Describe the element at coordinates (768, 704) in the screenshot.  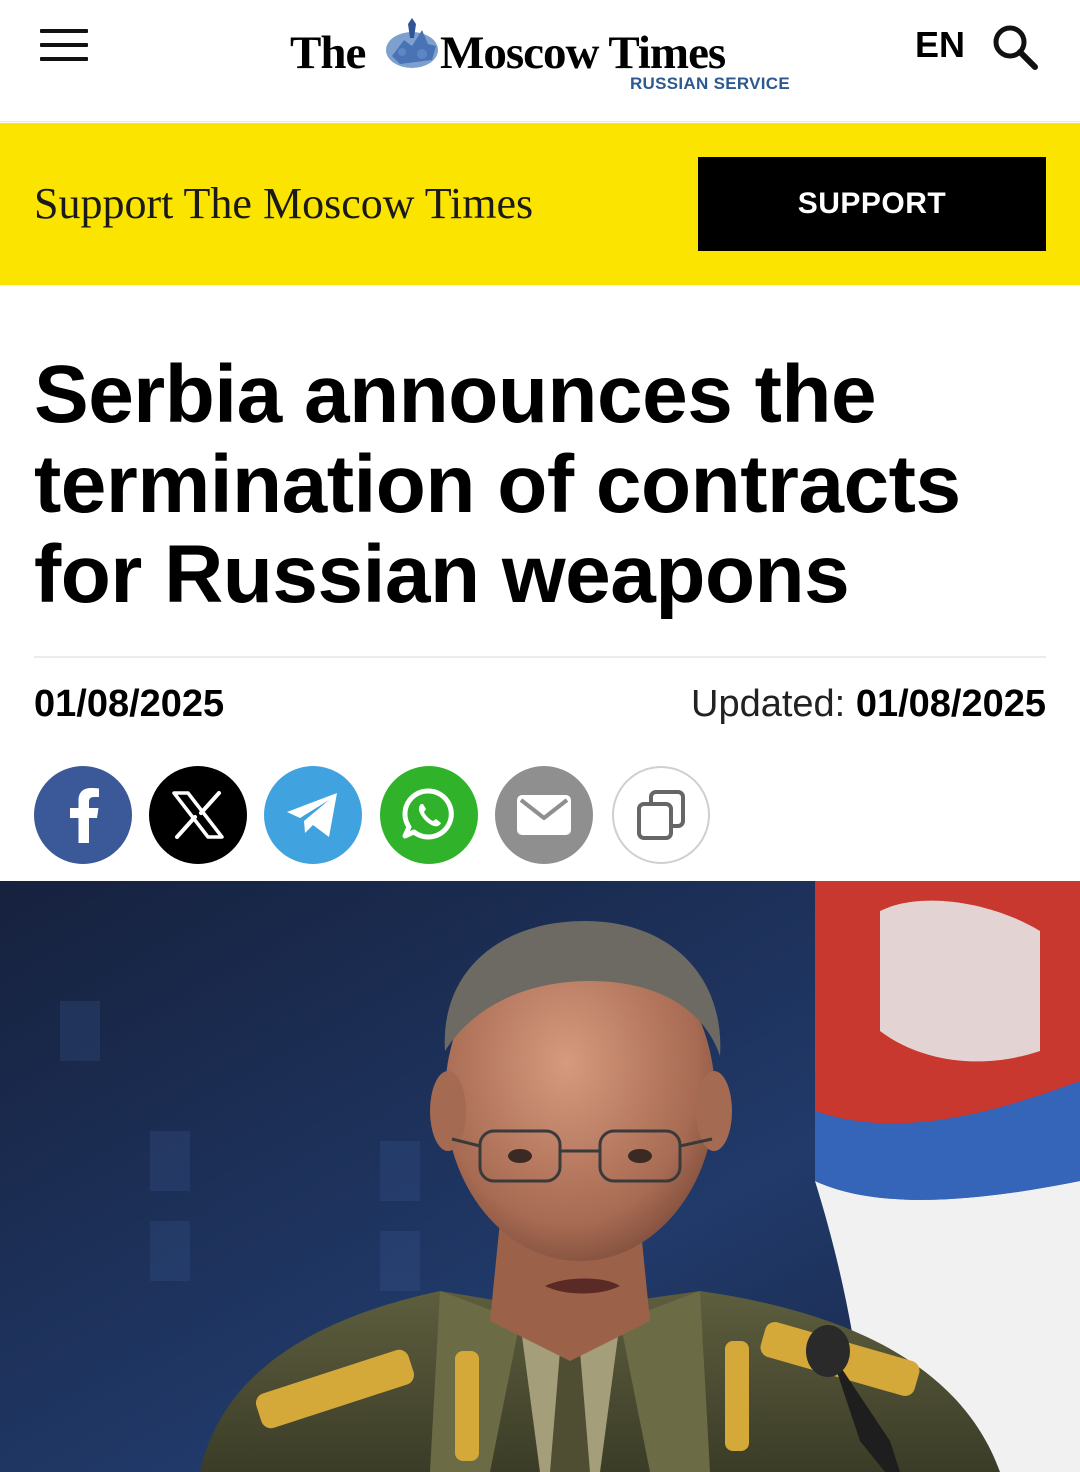
I see `updated-label: Updated:` at that location.